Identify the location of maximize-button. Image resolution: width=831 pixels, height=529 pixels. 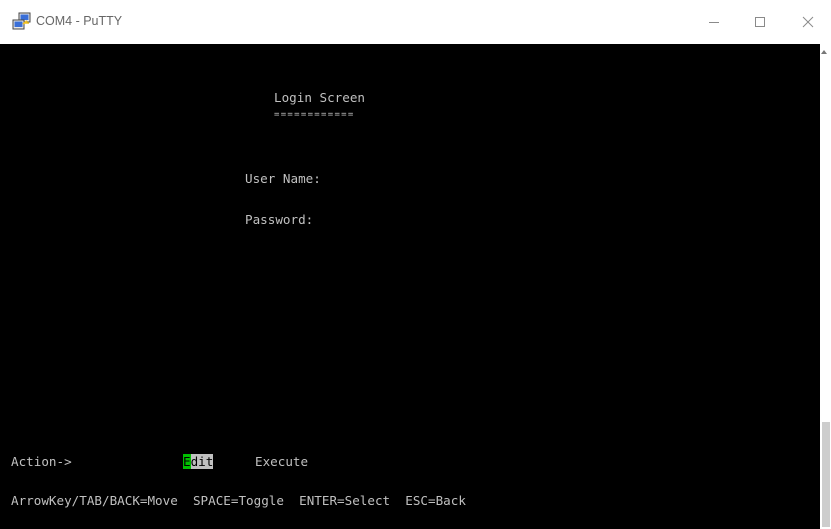
(760, 22).